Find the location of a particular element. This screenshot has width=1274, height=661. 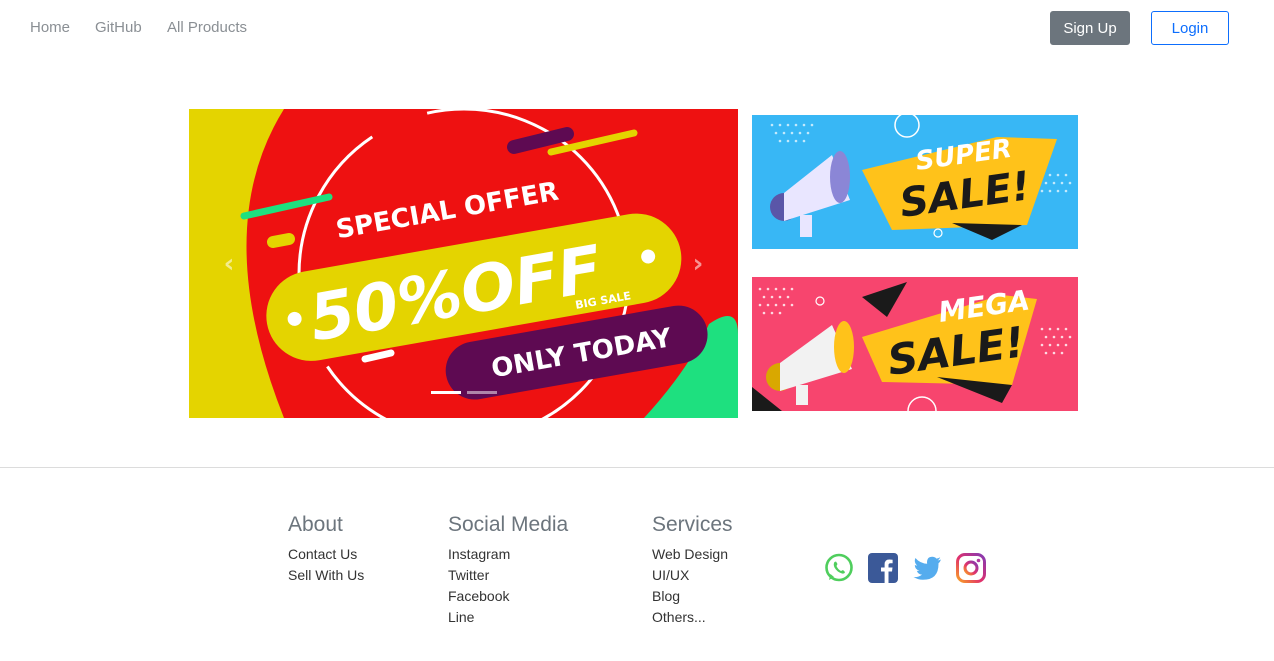

footer-link-blog: Blog is located at coordinates (692, 596).